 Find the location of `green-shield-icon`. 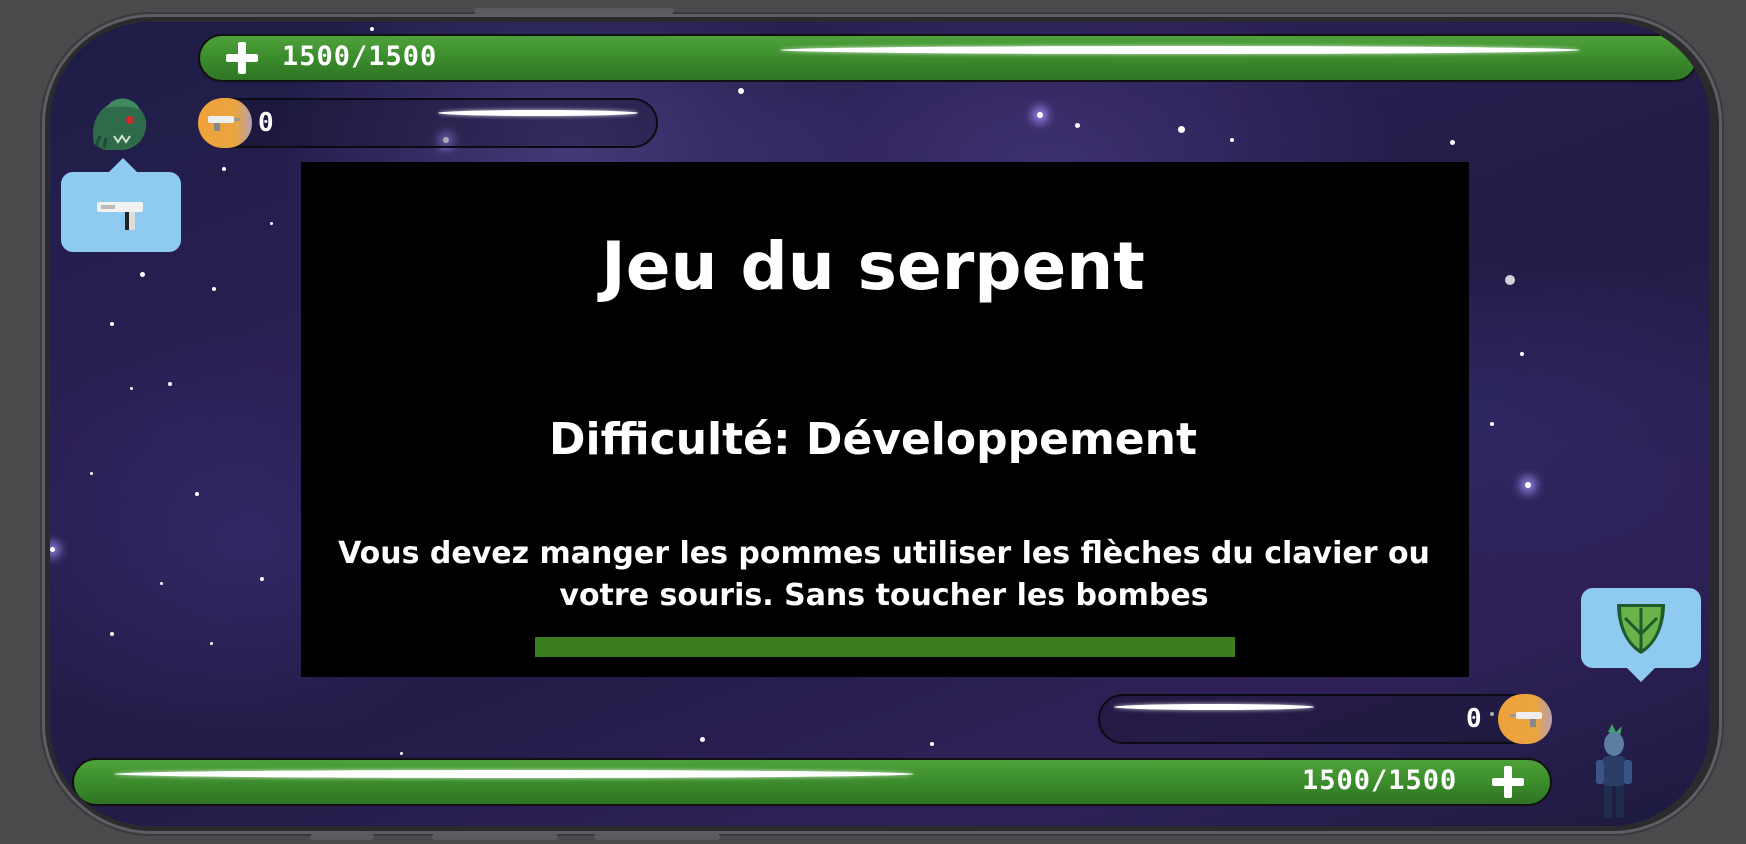

green-shield-icon is located at coordinates (1641, 629).